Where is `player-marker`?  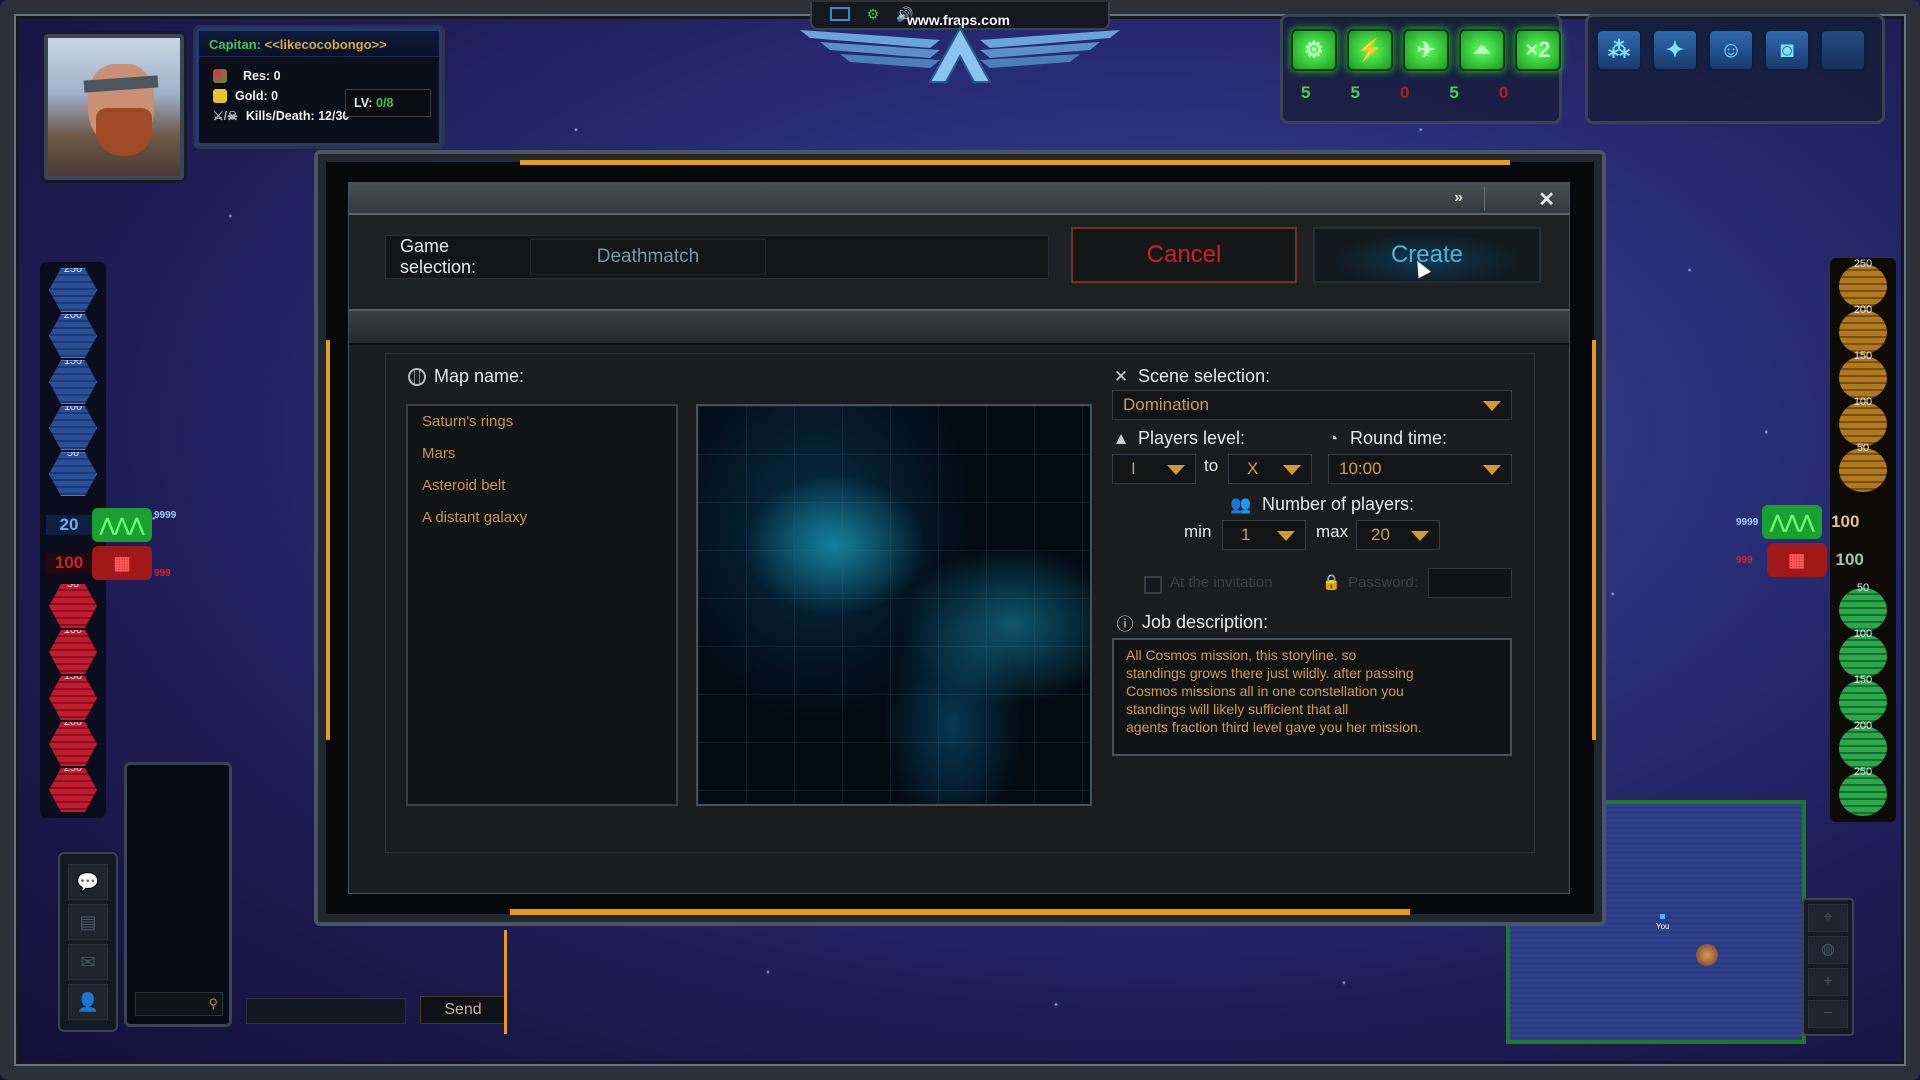 player-marker is located at coordinates (1662, 916).